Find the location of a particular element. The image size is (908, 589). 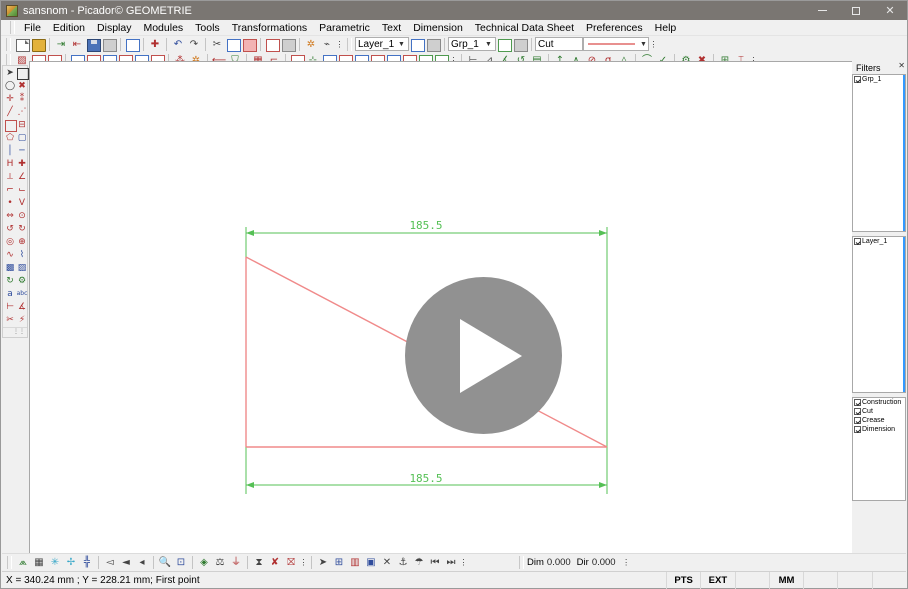

zoom-preview-button is located at coordinates (272, 44).